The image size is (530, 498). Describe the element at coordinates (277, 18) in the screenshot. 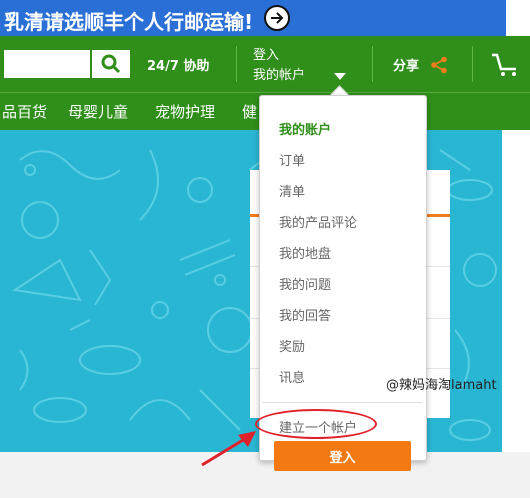

I see `arrow-right-icon` at that location.